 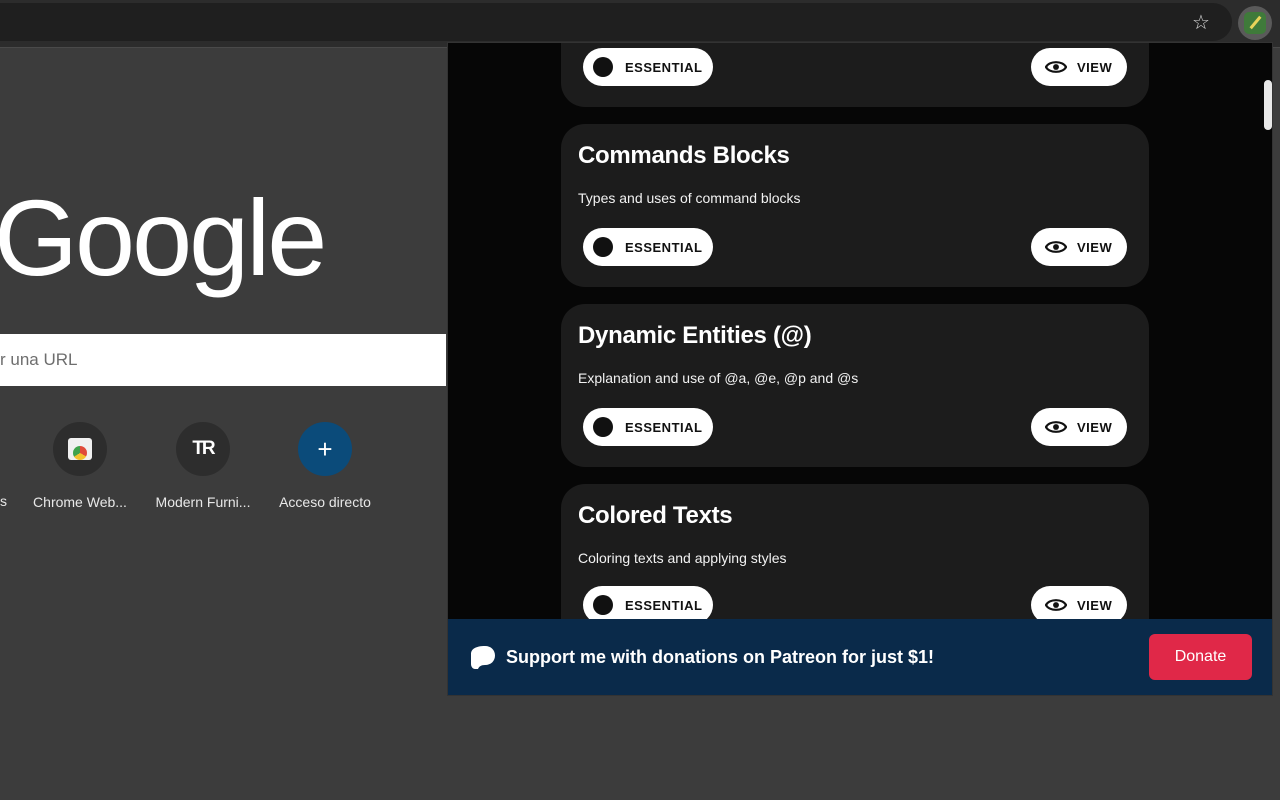 I want to click on extension-logo, so click(x=1255, y=23).